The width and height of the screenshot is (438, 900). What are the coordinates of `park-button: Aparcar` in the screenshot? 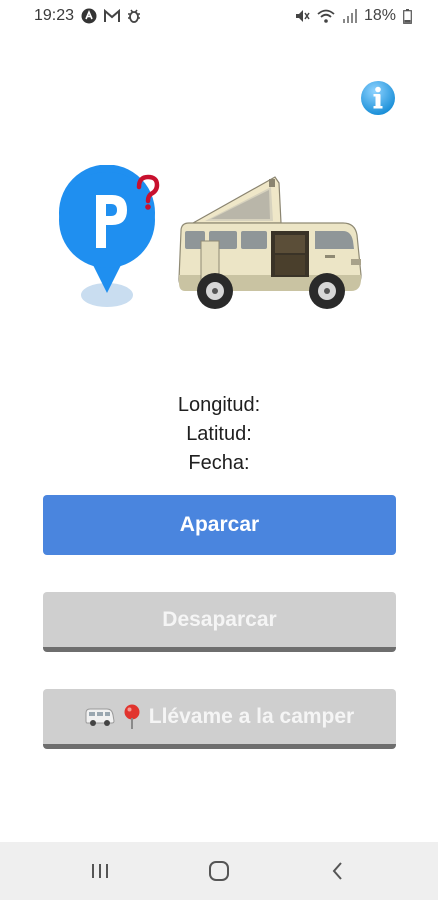 It's located at (219, 525).